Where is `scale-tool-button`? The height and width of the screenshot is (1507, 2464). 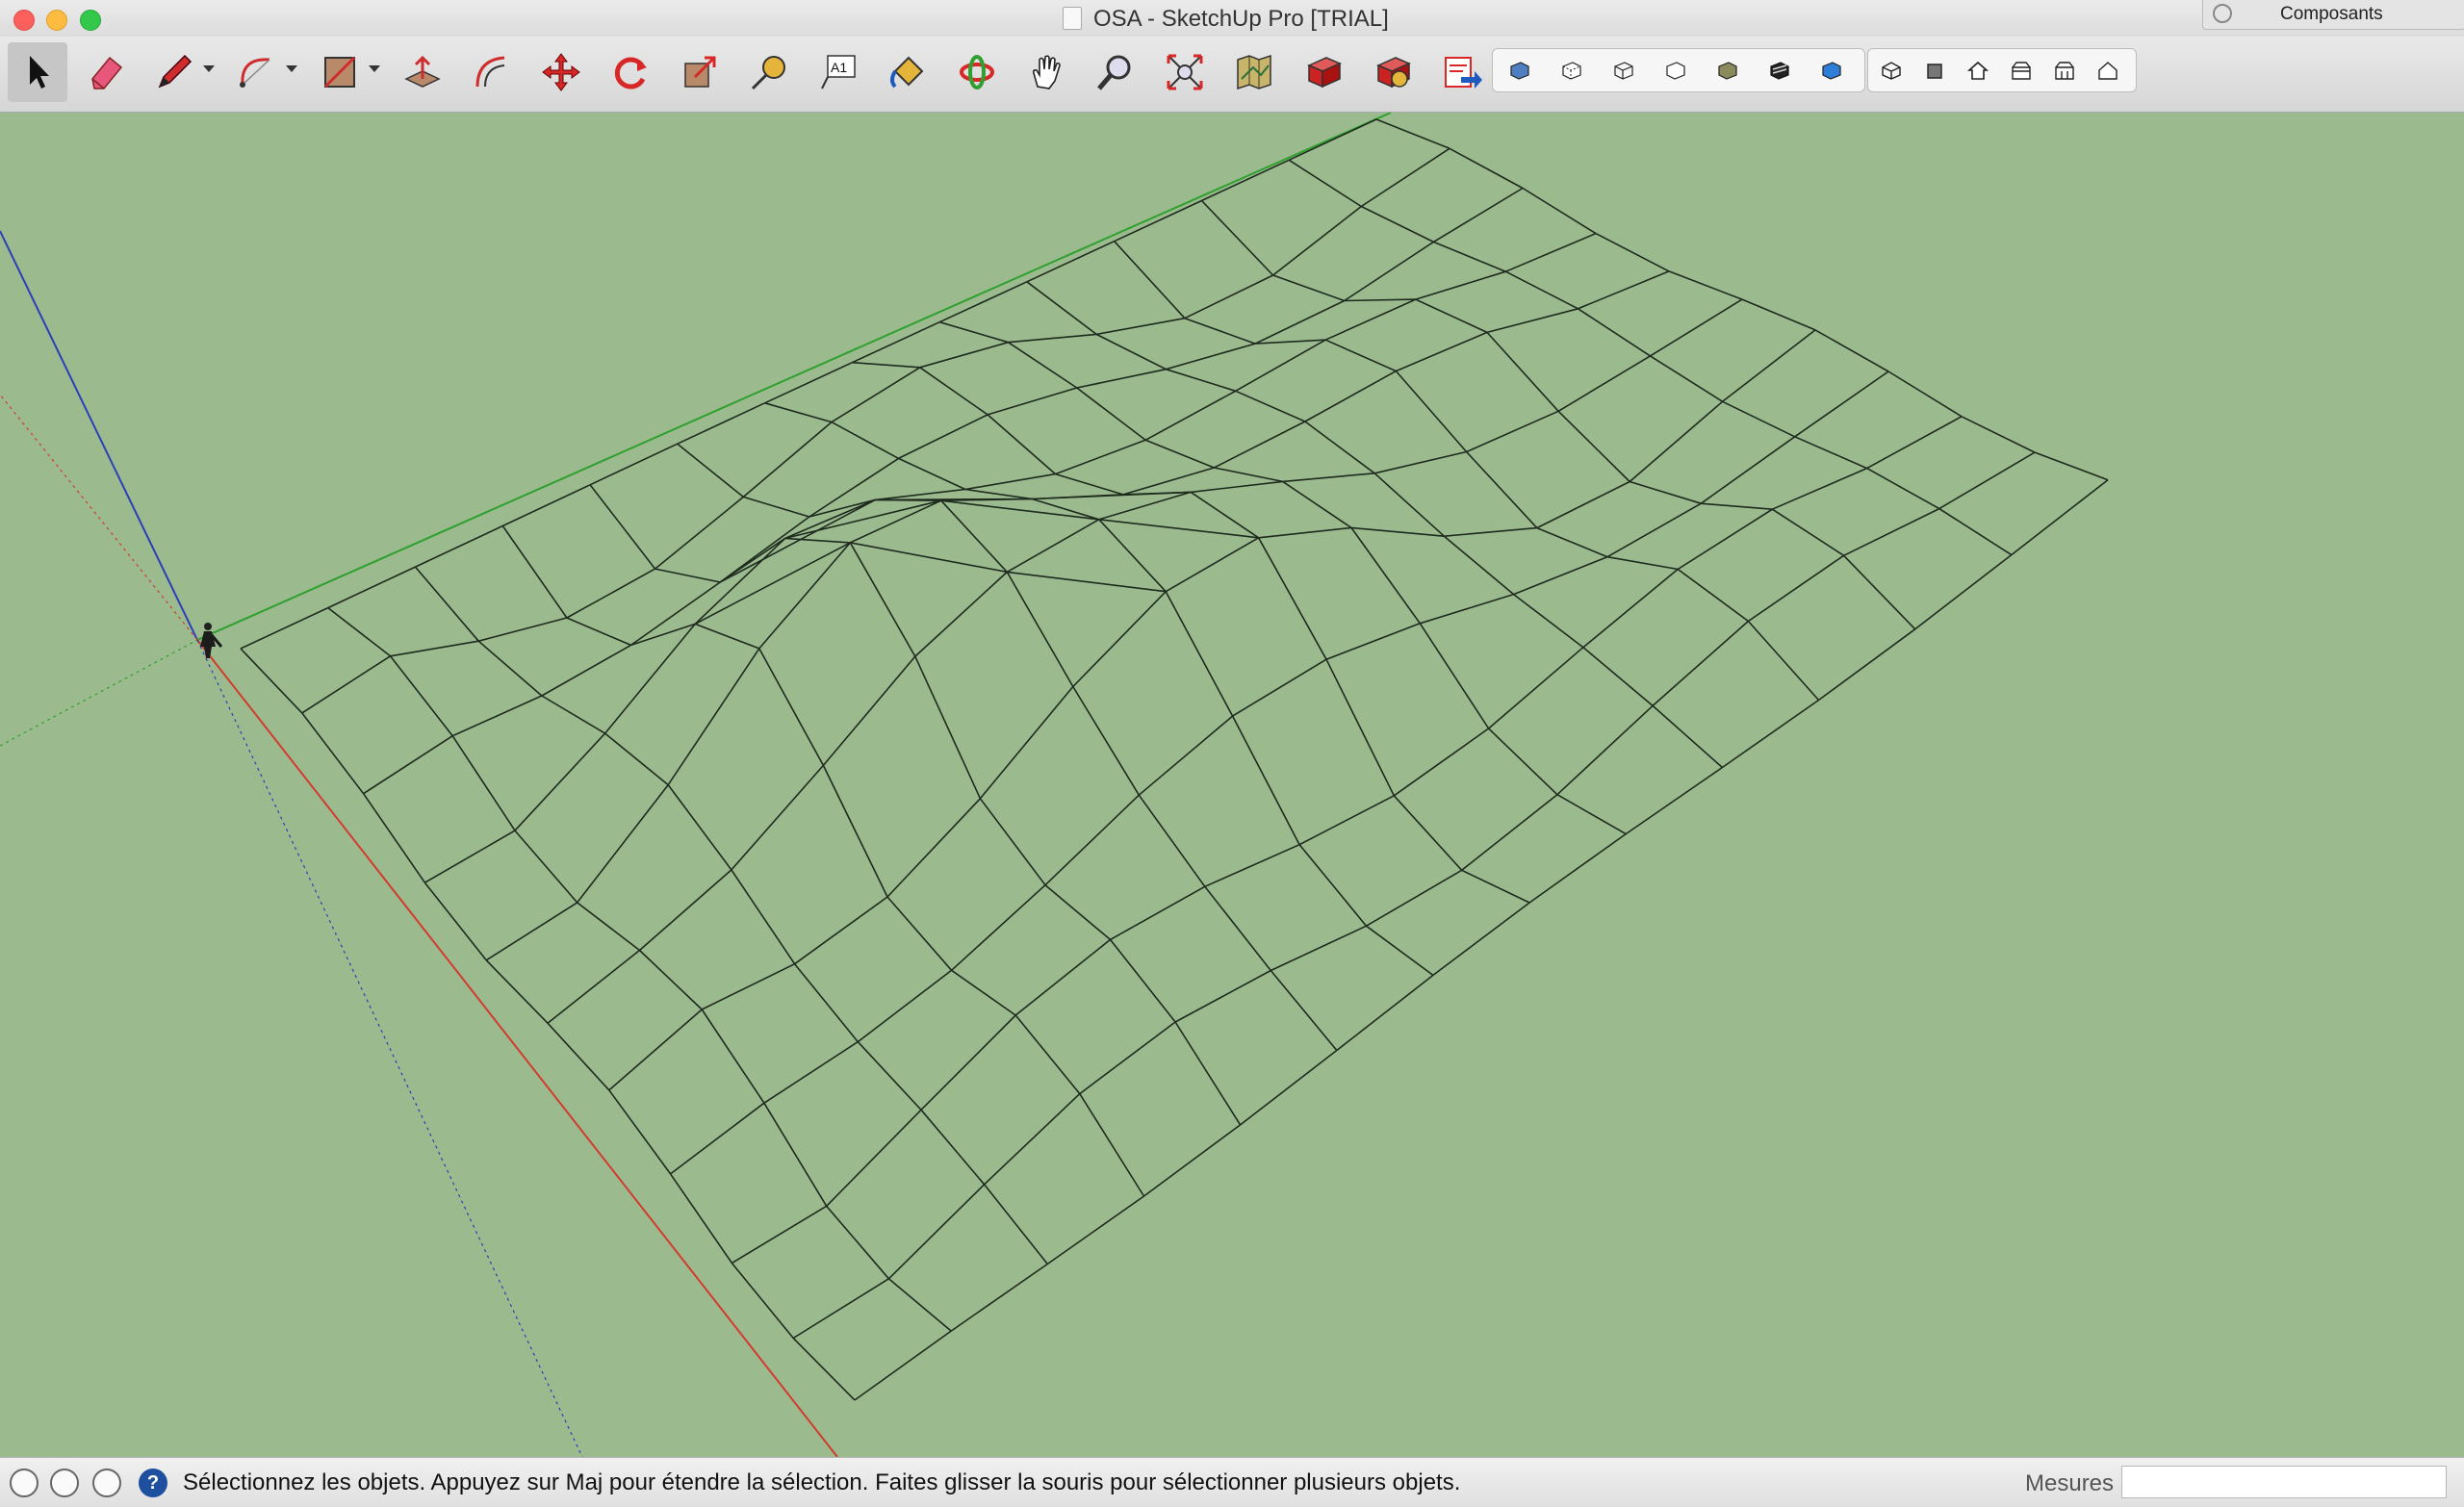 scale-tool-button is located at coordinates (700, 72).